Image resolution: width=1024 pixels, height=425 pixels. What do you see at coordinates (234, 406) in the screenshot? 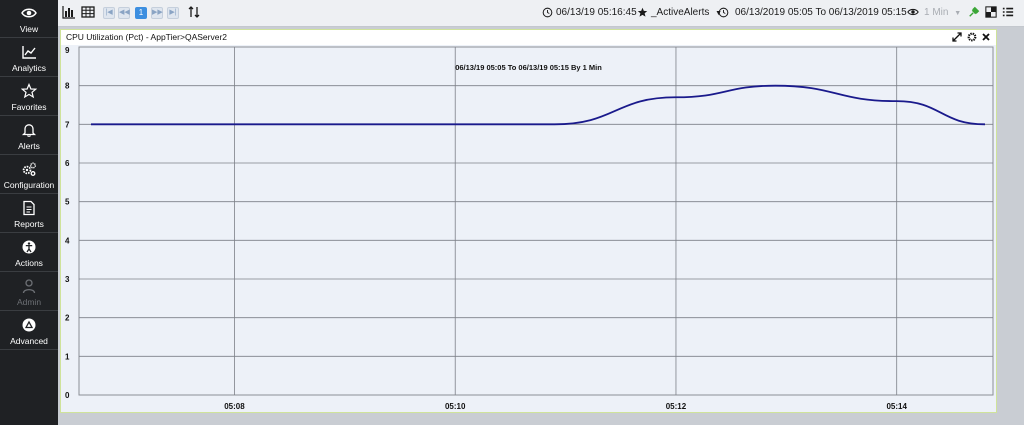
I see `x-tick-label: 05:08` at bounding box center [234, 406].